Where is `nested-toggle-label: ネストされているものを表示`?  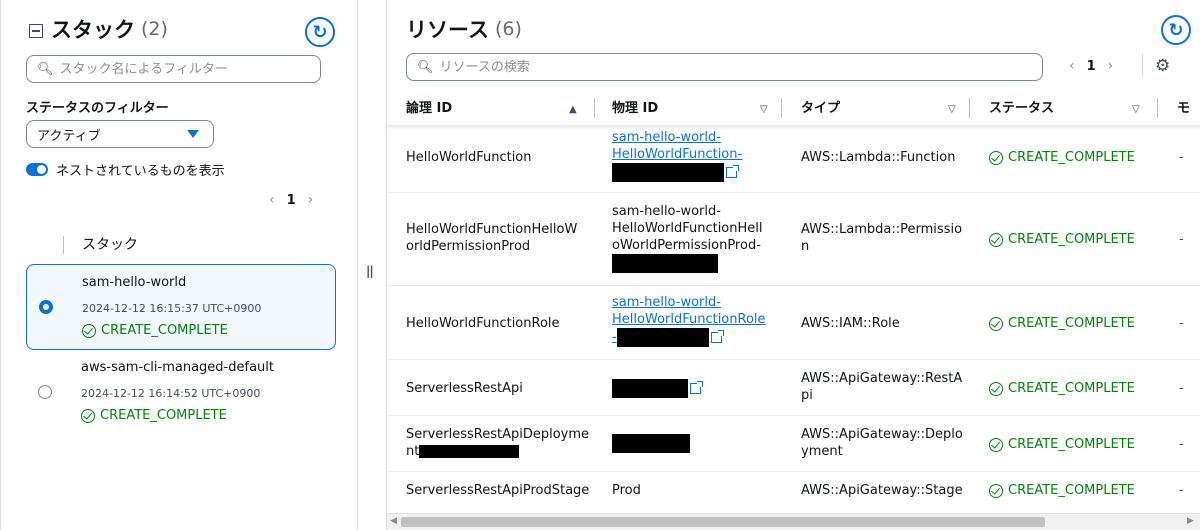
nested-toggle-label: ネストされているものを表示 is located at coordinates (140, 171).